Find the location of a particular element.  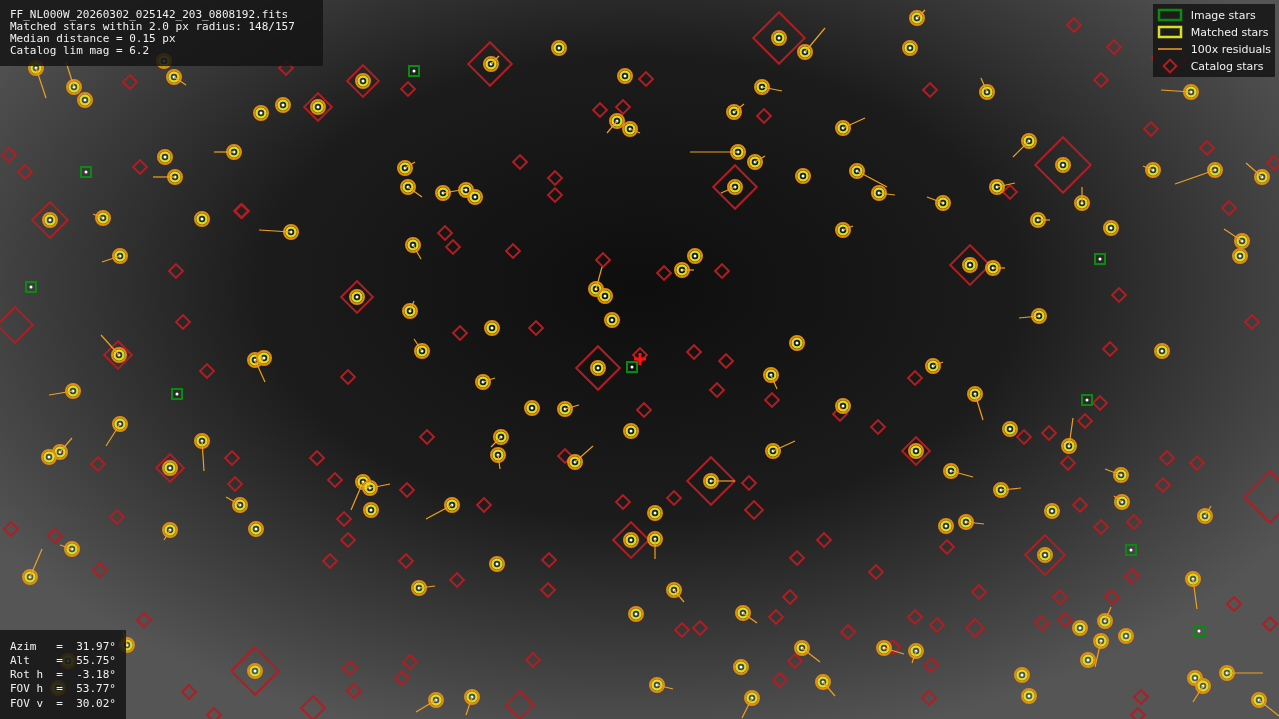

pointing-text: FOV h = 53.77° is located at coordinates (63, 689).